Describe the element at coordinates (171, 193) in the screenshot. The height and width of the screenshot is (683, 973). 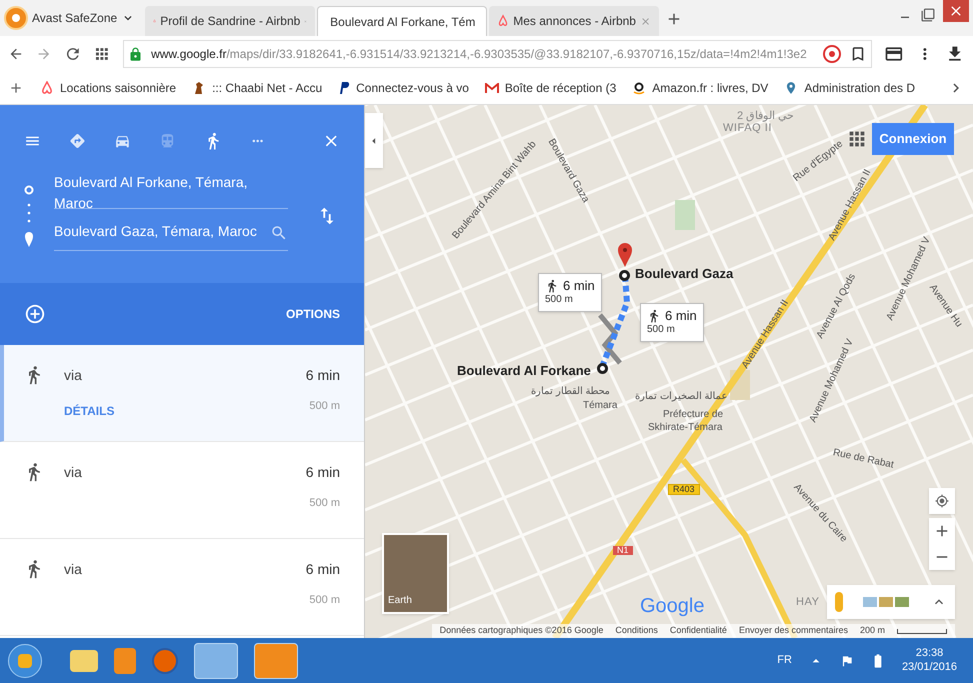
I see `origin-field: Boulevard Al Forkane, Témara, Maroc` at that location.